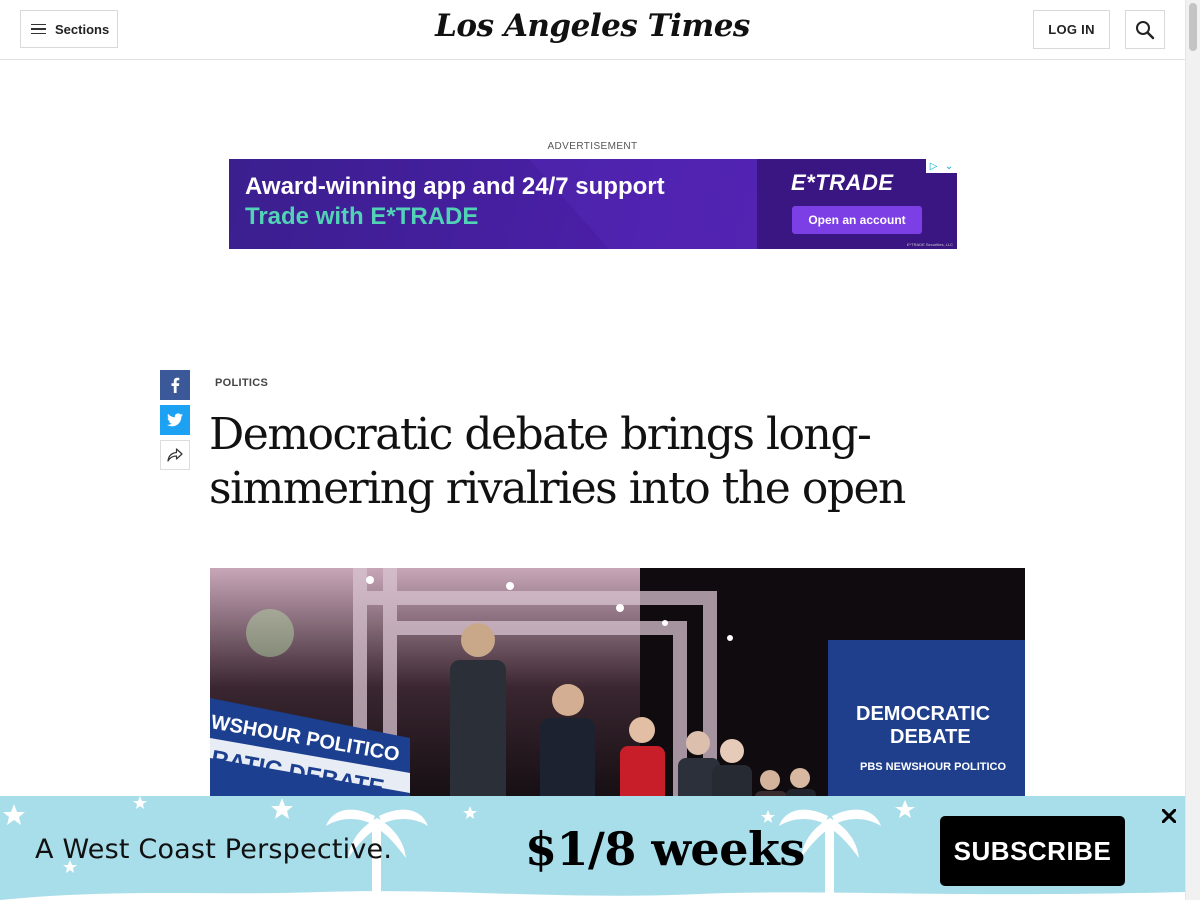  What do you see at coordinates (933, 767) in the screenshot?
I see `right-sign-line3: PBS NEWSHOUR POLITICO` at bounding box center [933, 767].